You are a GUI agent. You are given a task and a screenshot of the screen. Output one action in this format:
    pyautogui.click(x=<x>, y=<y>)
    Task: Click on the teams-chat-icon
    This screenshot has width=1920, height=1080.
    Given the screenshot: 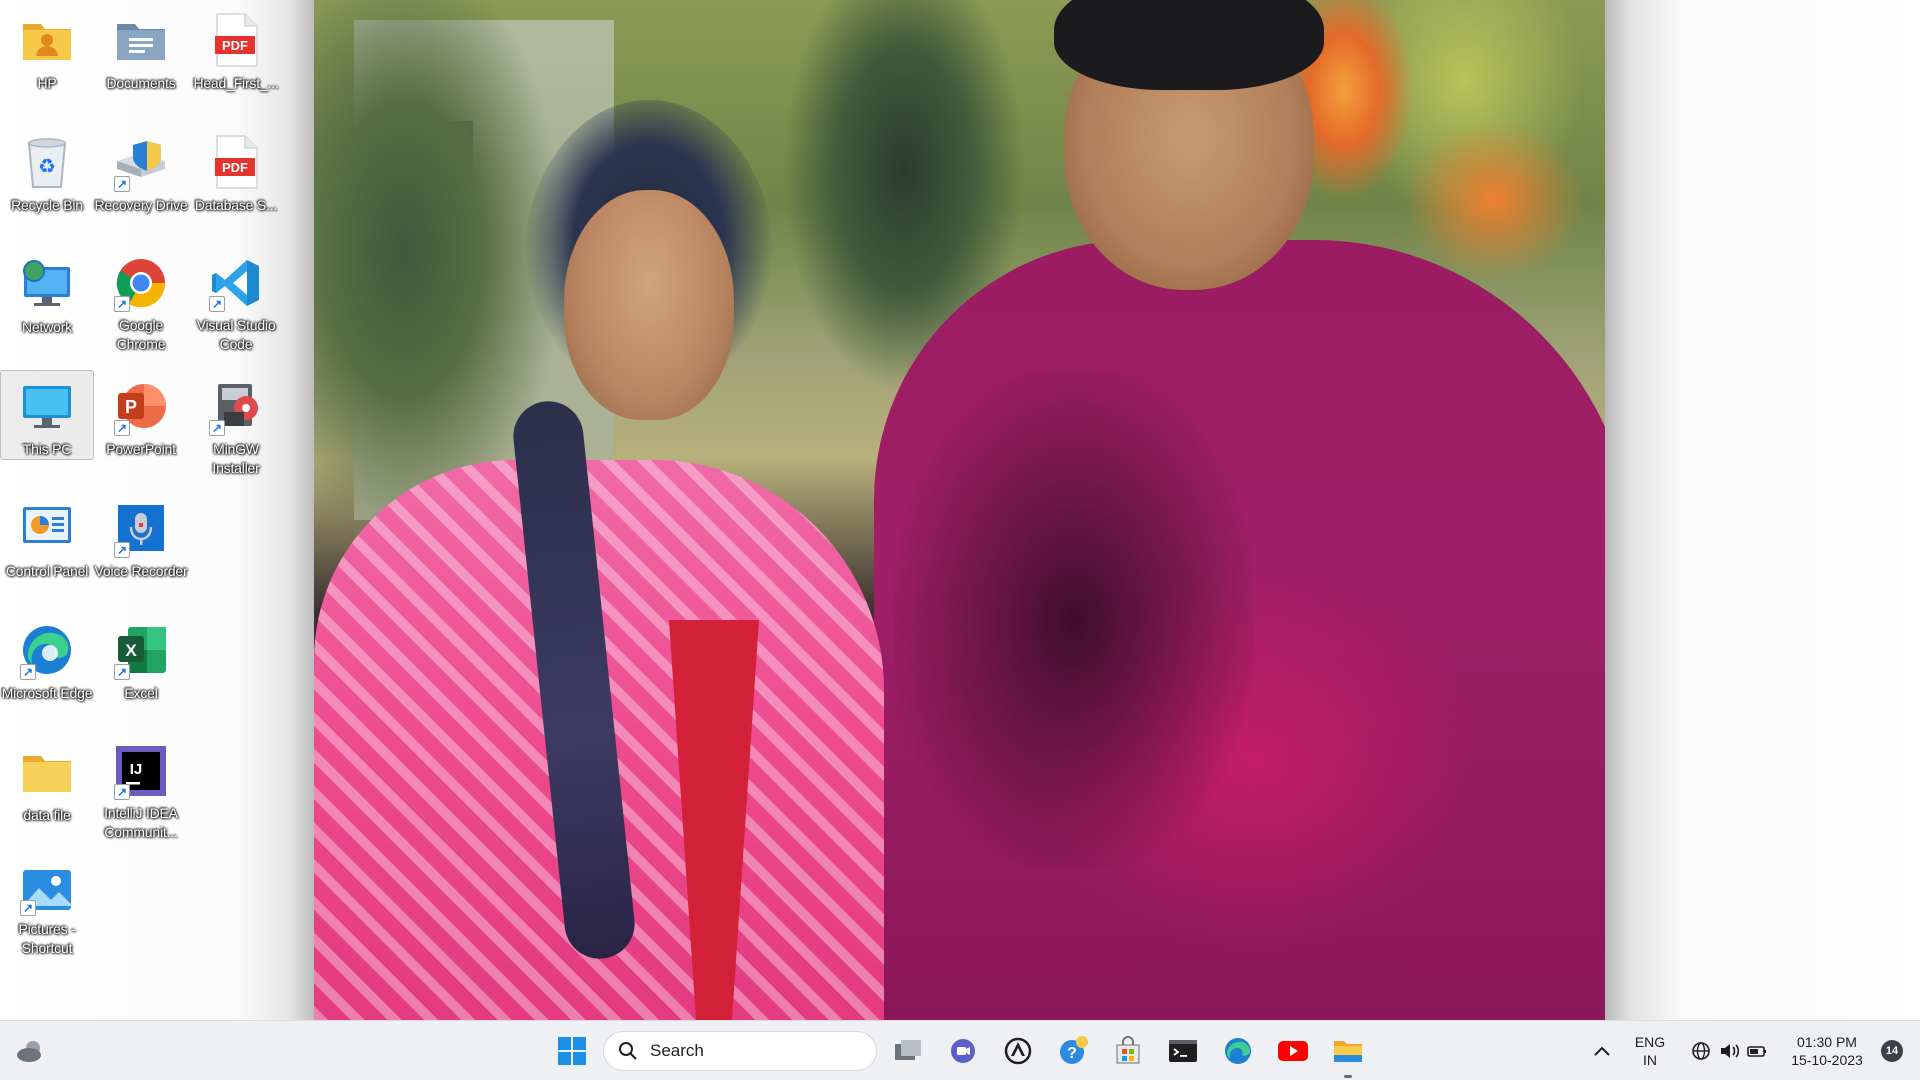 What is the action you would take?
    pyautogui.click(x=963, y=1051)
    